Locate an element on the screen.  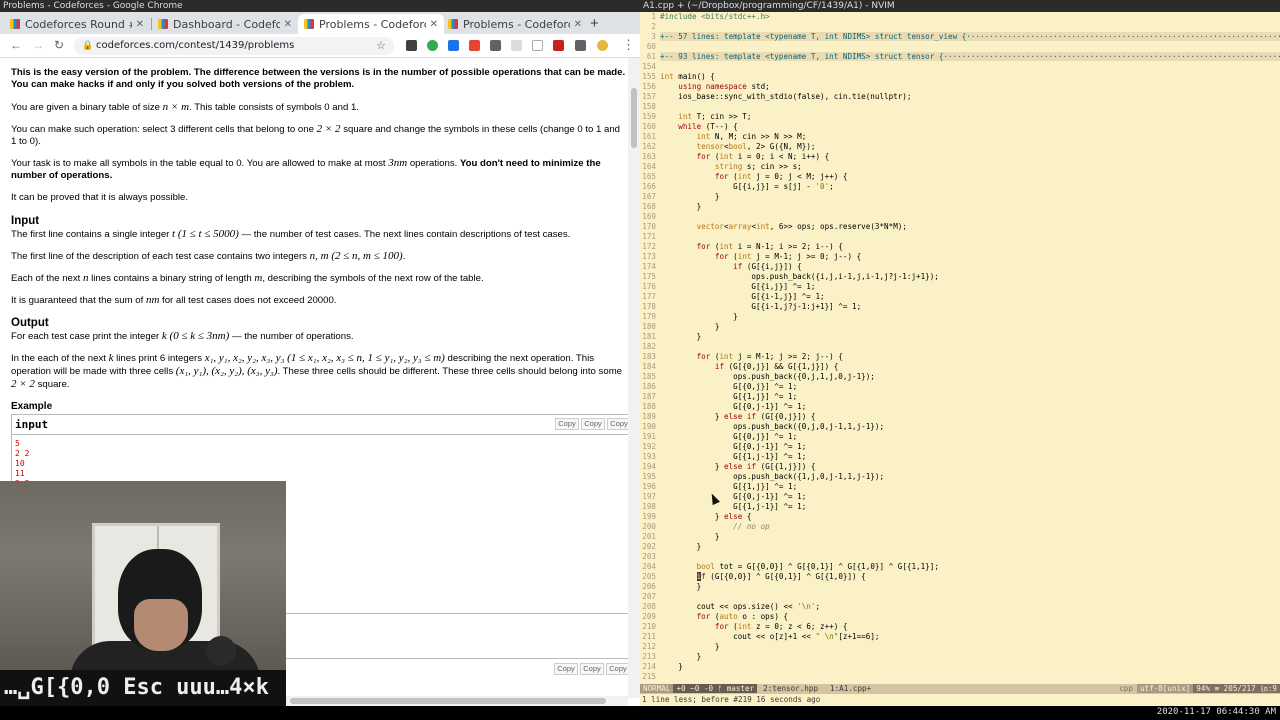
grey-extension-icon is located at coordinates (516, 45).